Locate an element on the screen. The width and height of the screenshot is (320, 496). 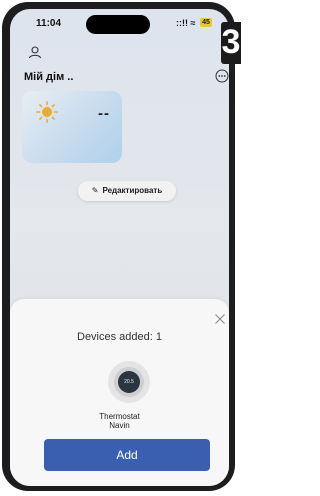
add-button: Add is located at coordinates (127, 455).